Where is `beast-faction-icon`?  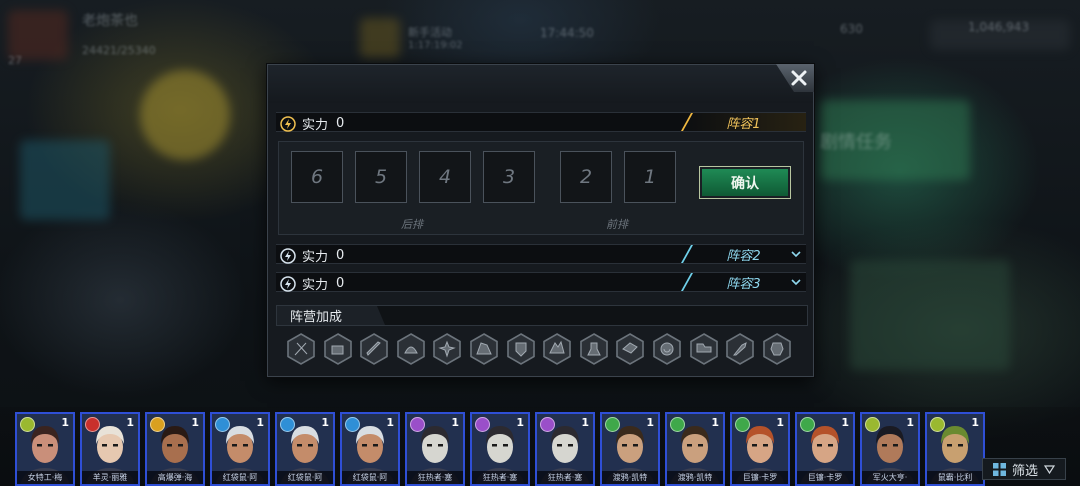
beast-faction-icon is located at coordinates (410, 349).